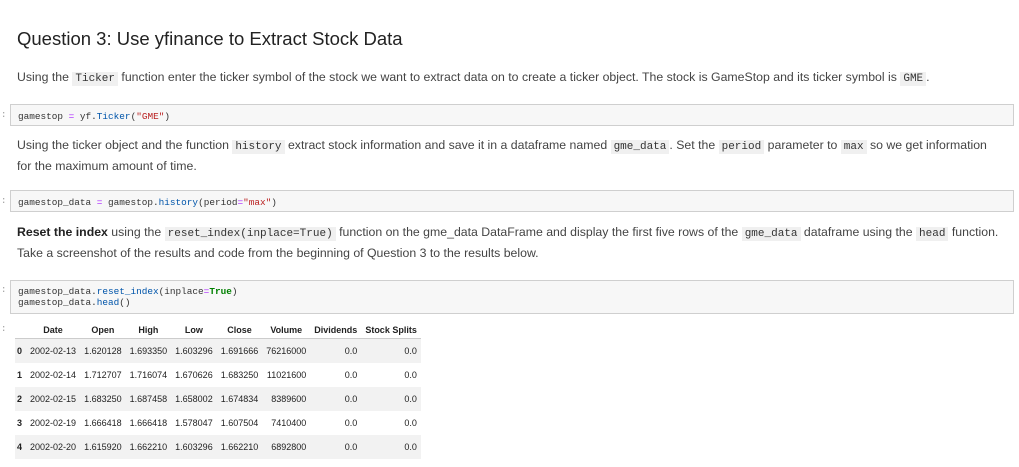  I want to click on table-cell: 1.674834, so click(239, 399).